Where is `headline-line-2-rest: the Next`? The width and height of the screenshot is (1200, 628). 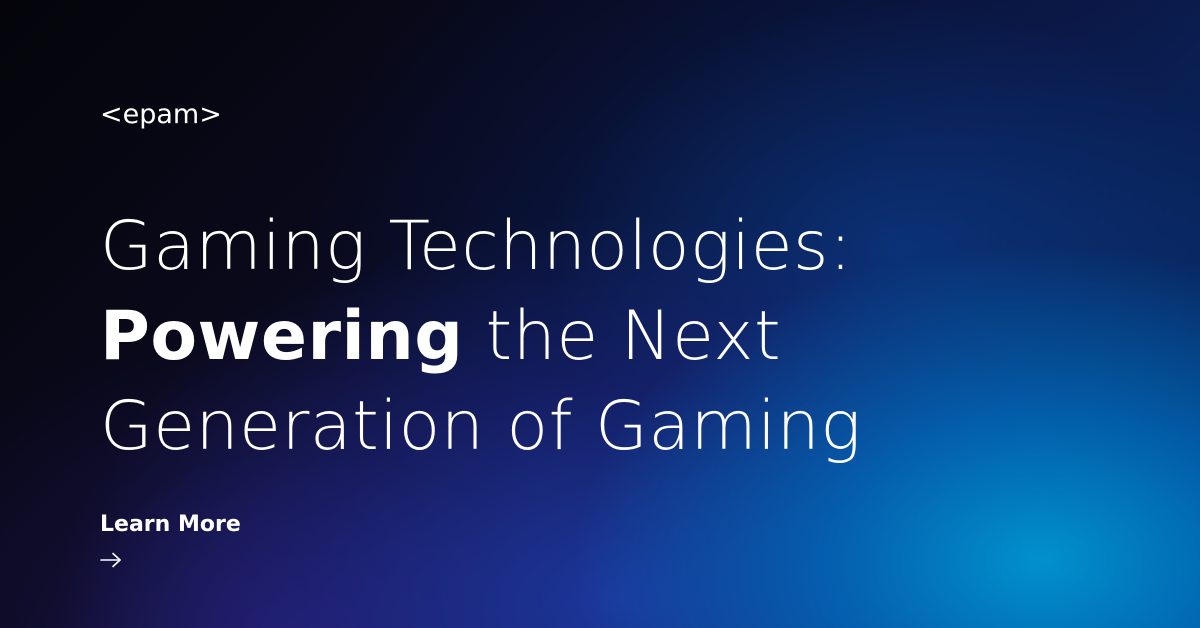
headline-line-2-rest: the Next is located at coordinates (622, 336).